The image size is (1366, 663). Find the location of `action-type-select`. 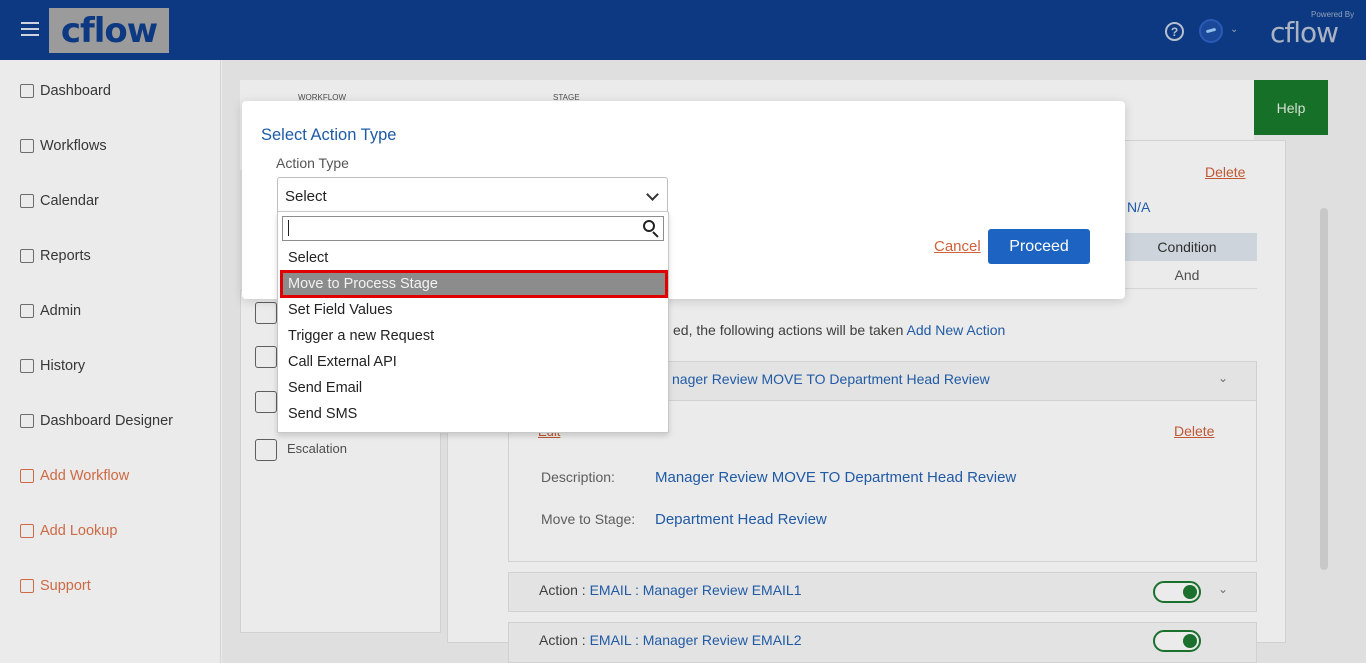

action-type-select is located at coordinates (472, 196).